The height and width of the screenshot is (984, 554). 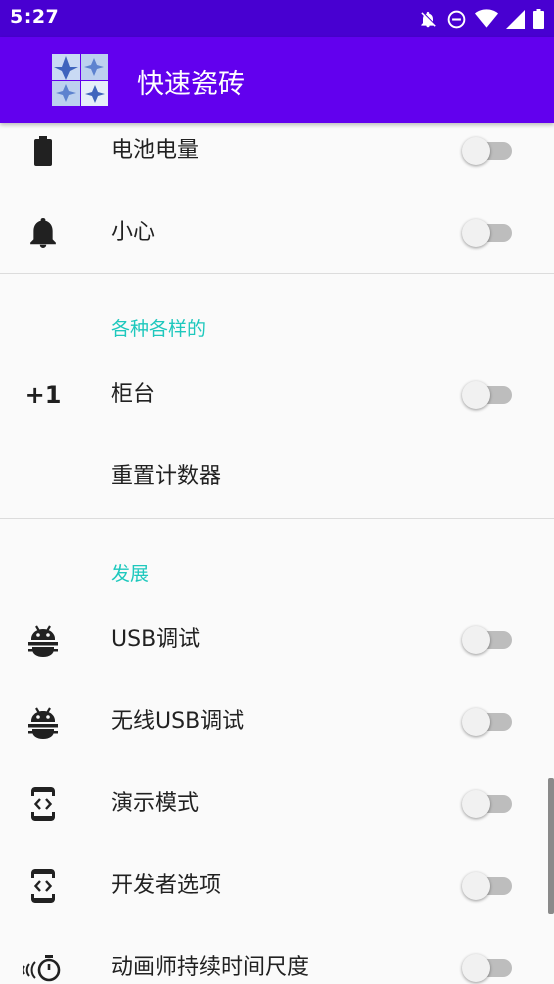 I want to click on pref-battery-level: 电池电量, so click(x=277, y=157).